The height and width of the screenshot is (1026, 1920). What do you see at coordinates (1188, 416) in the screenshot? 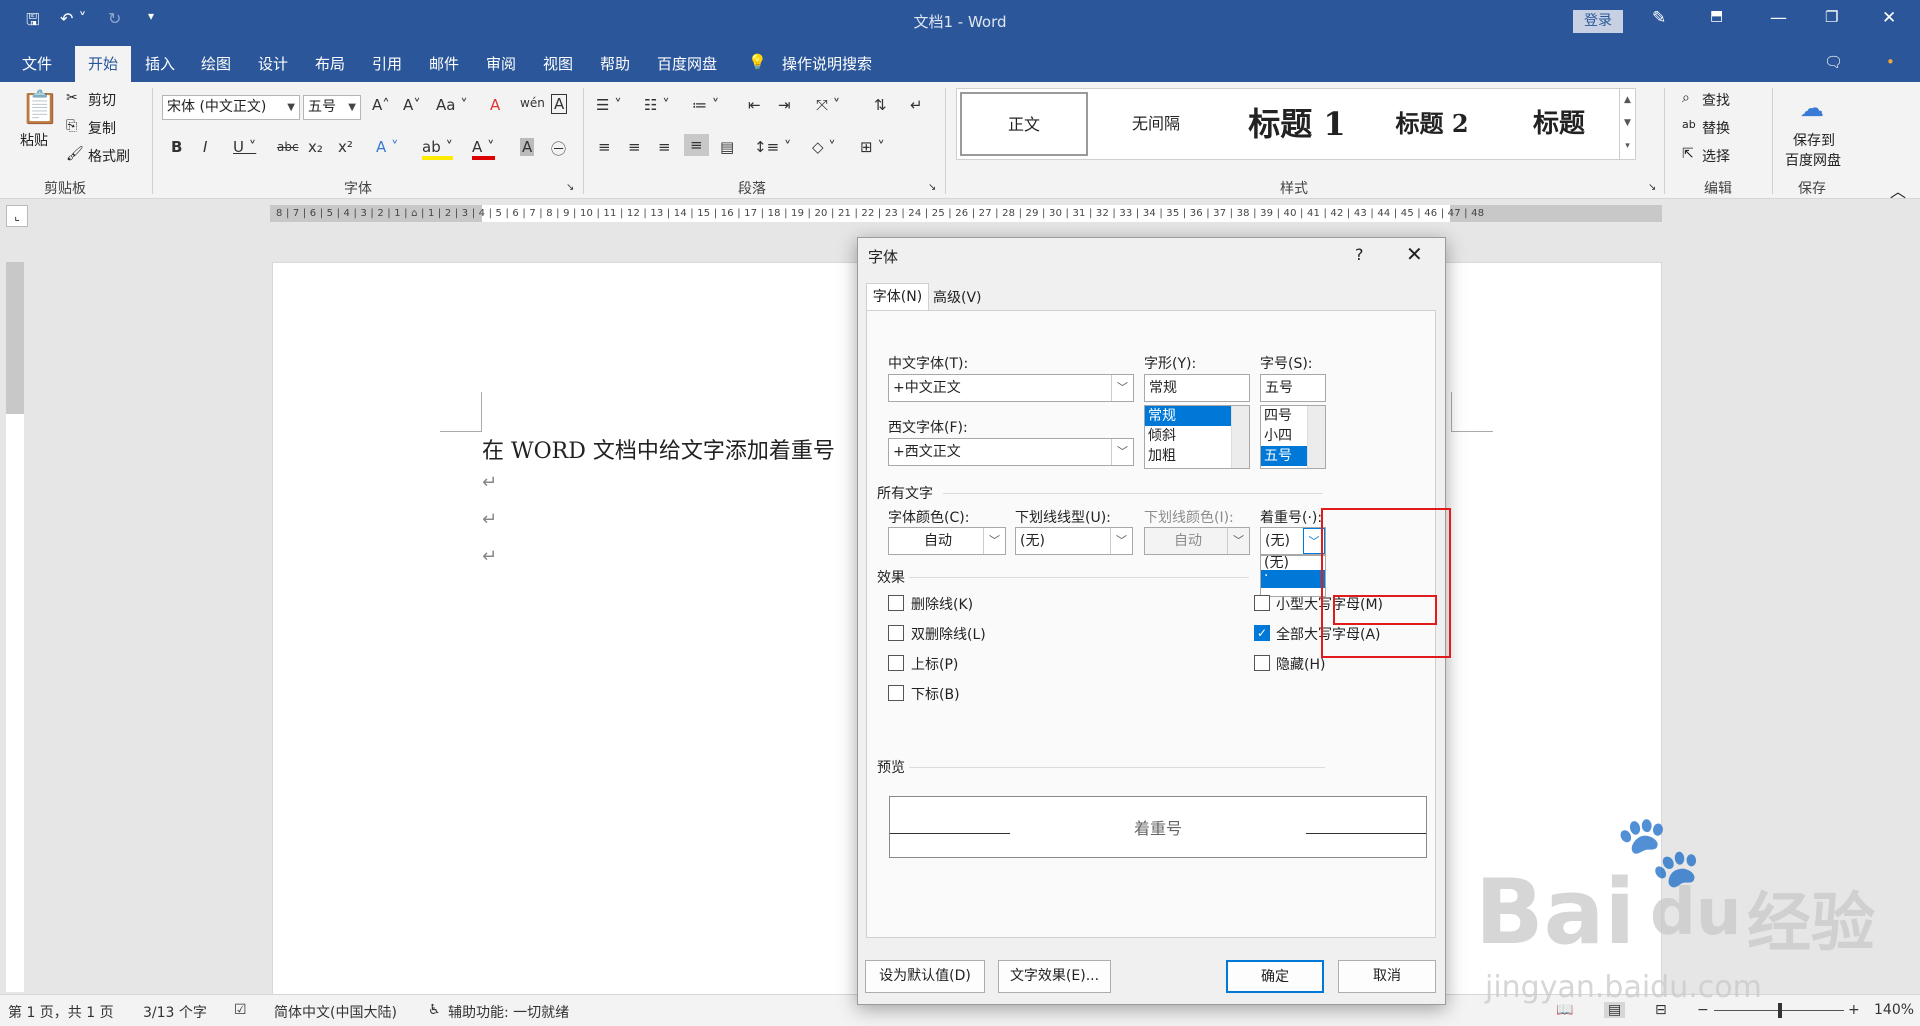
I see `list-item: 常规` at bounding box center [1188, 416].